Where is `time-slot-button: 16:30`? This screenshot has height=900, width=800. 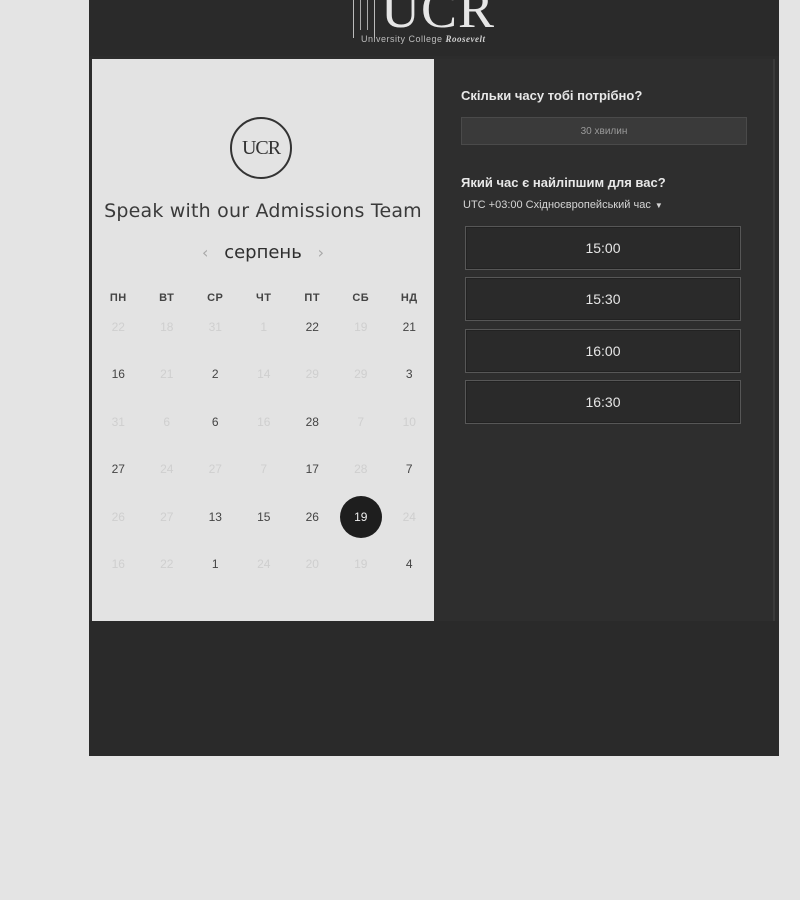
time-slot-button: 16:30 is located at coordinates (603, 402).